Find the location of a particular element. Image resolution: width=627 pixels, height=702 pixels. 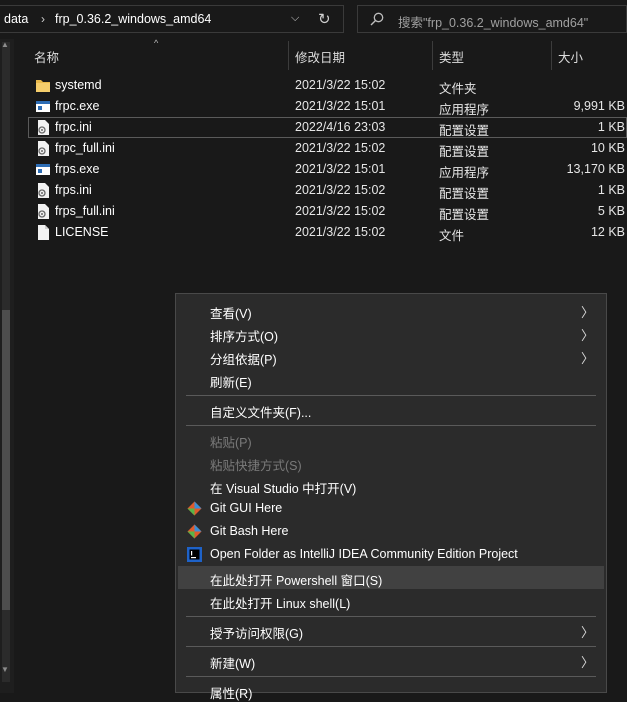

column-date: 修改日期 is located at coordinates (320, 56).